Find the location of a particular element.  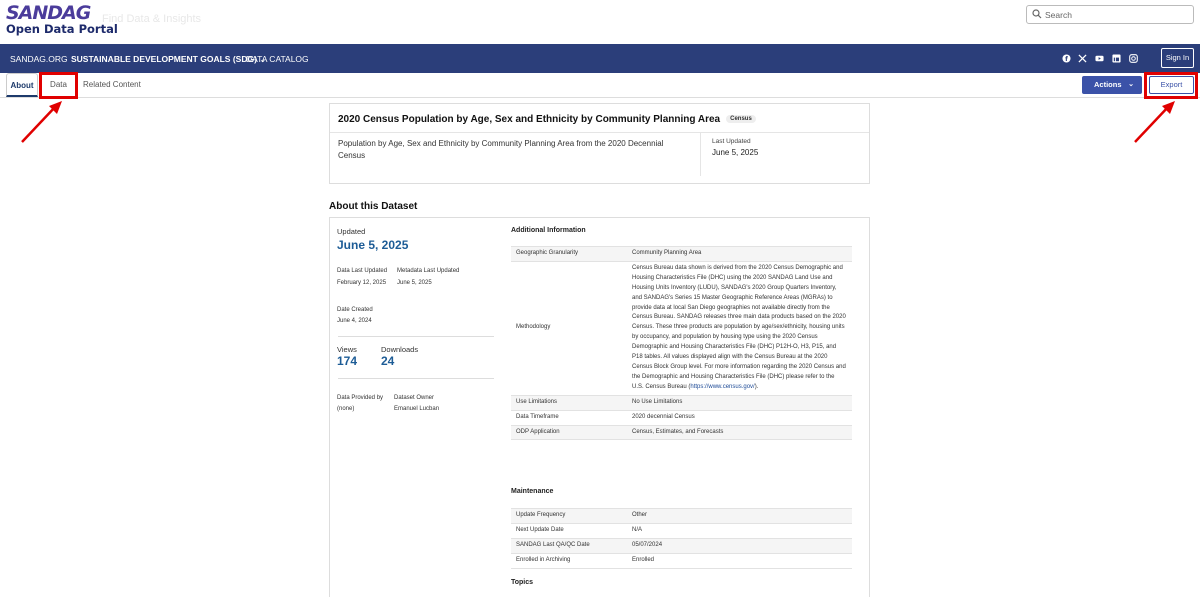

table-row: Next Update Date N/A is located at coordinates (681, 531).